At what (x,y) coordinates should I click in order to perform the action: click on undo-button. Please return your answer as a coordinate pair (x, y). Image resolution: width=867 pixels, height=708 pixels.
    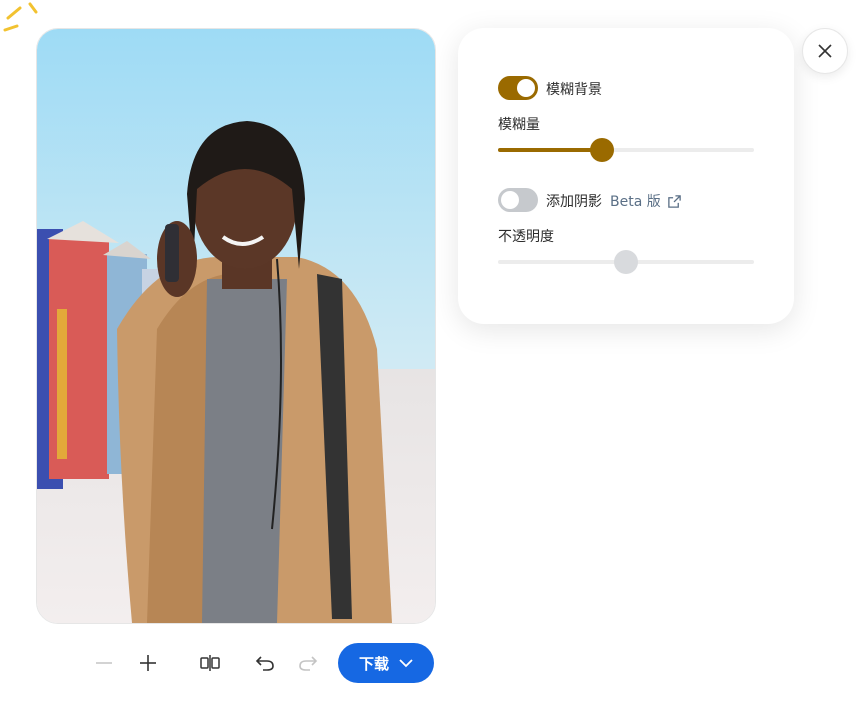
    Looking at the image, I should click on (265, 663).